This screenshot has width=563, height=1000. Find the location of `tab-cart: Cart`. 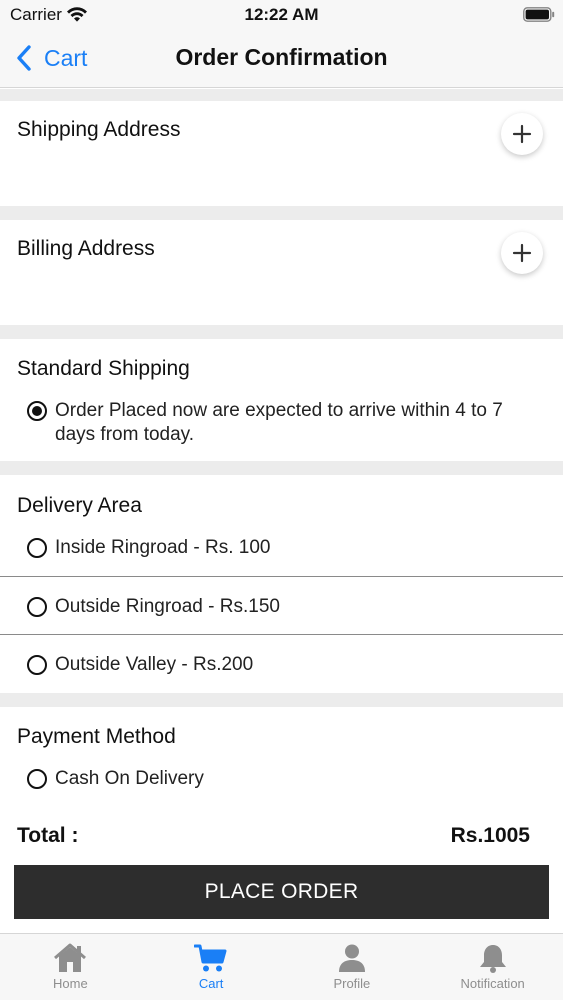

tab-cart: Cart is located at coordinates (211, 967).